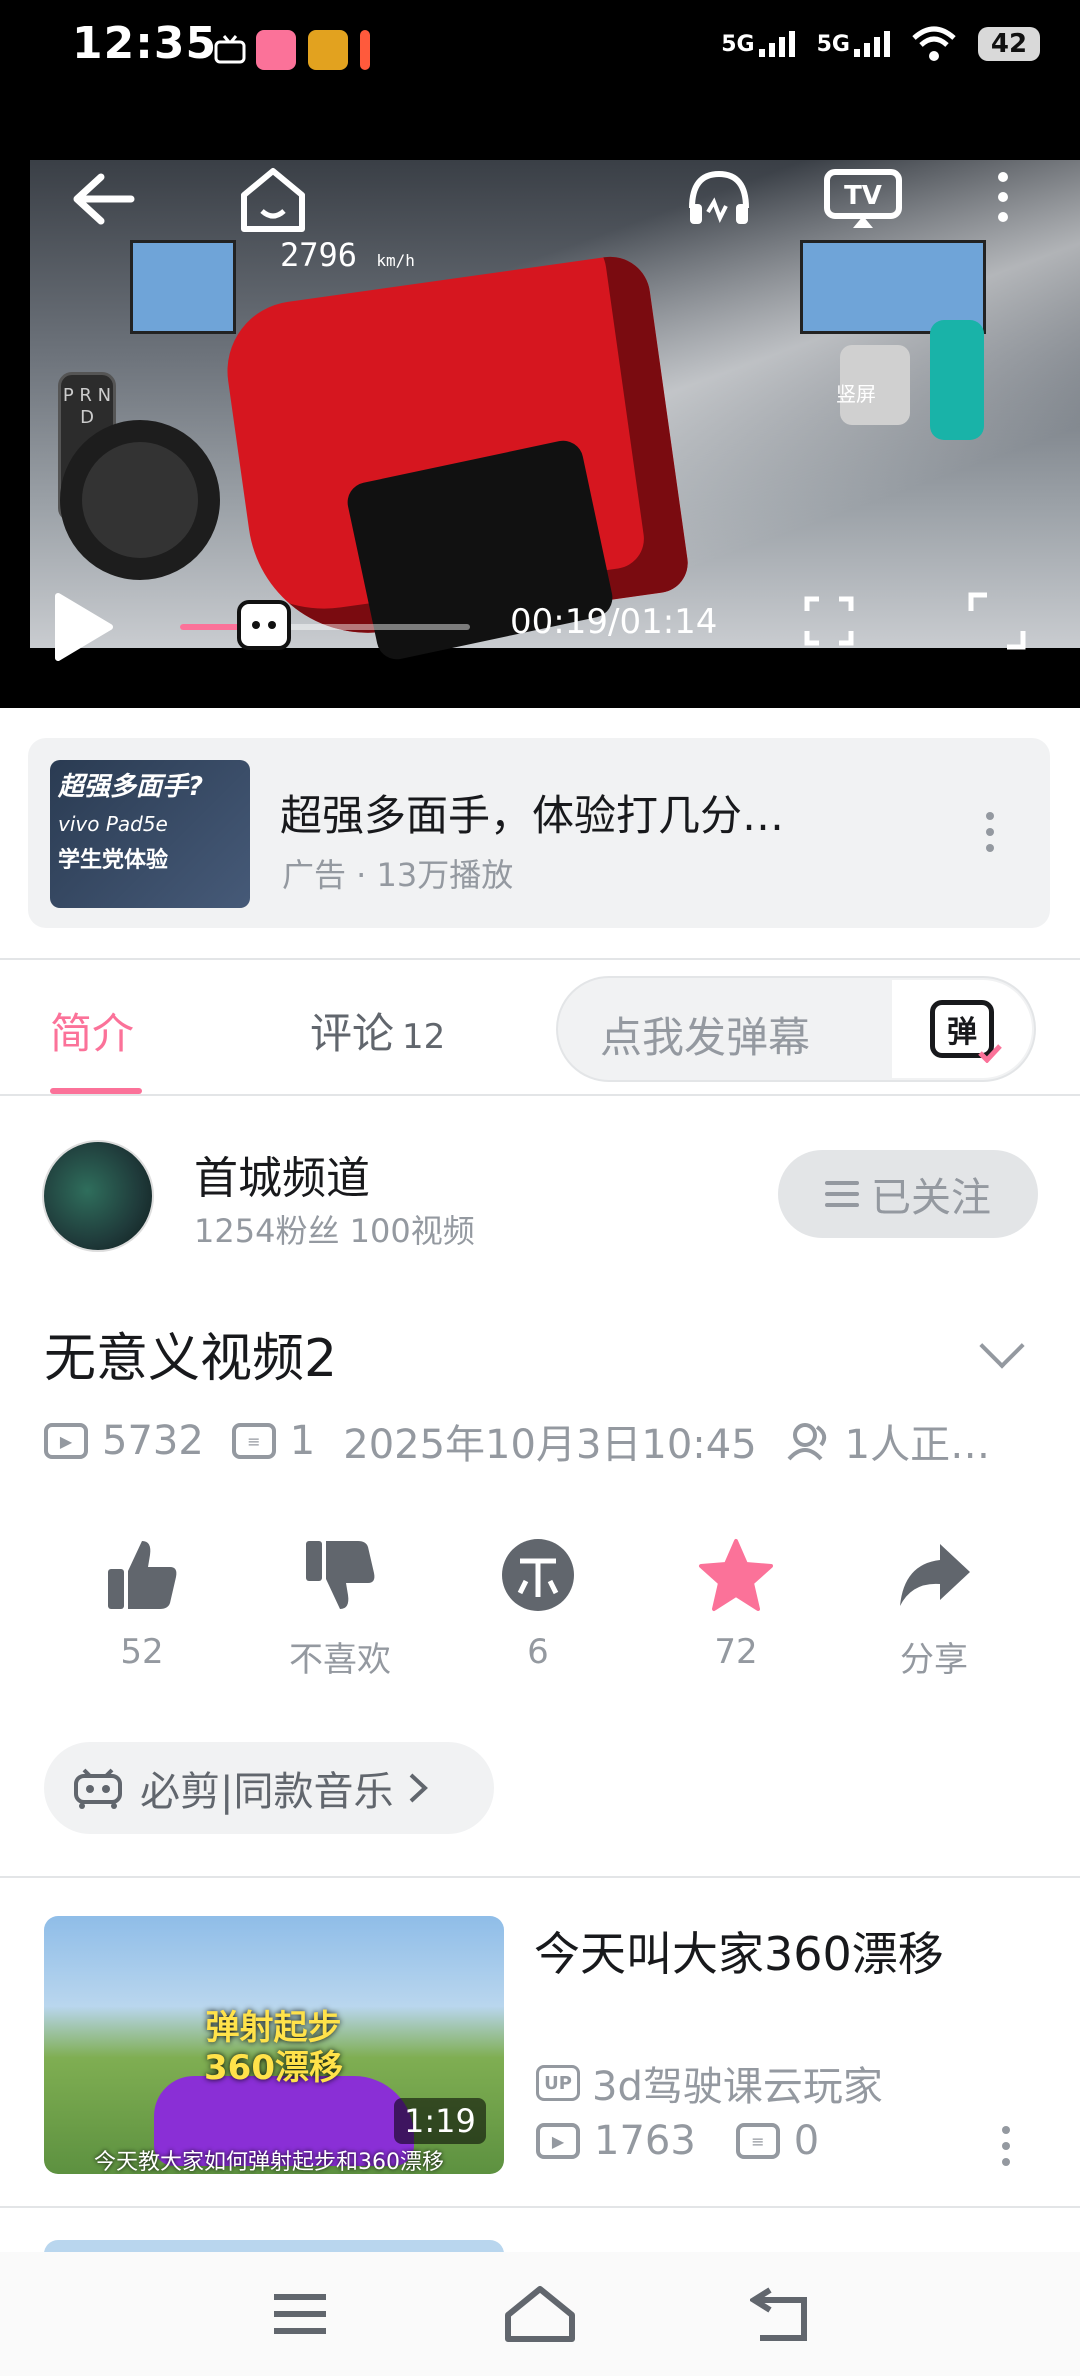  Describe the element at coordinates (419, 1788) in the screenshot. I see `chevron-right-icon` at that location.